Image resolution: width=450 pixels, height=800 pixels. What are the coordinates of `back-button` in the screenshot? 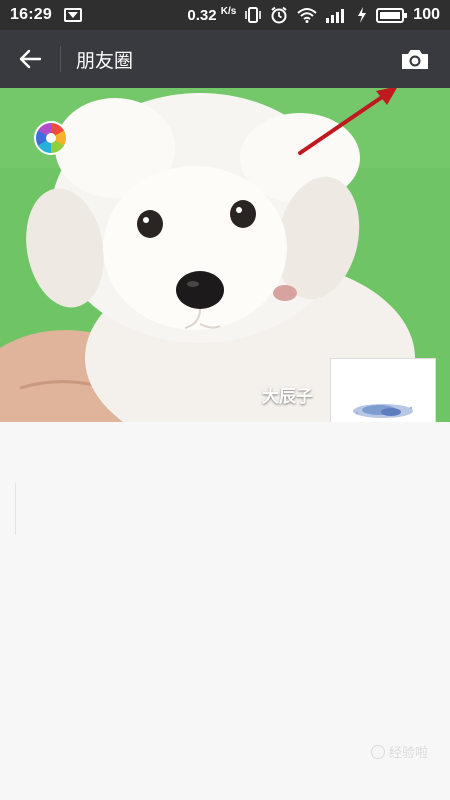 It's located at (30, 59).